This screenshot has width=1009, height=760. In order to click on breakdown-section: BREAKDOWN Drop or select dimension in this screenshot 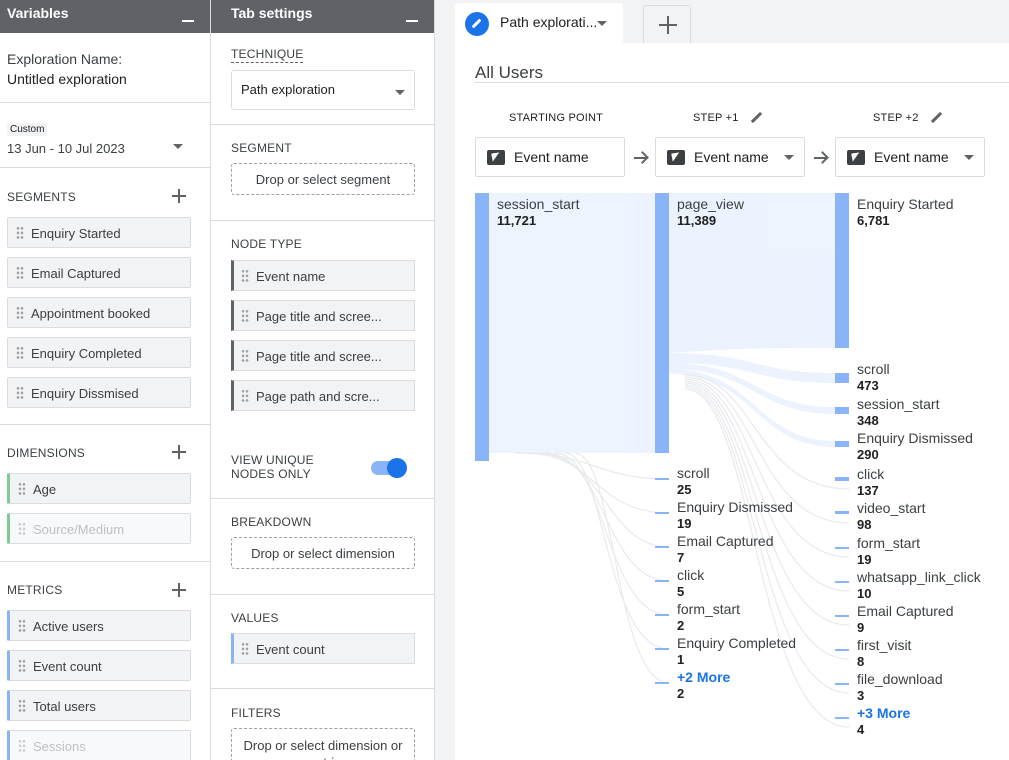, I will do `click(322, 547)`.